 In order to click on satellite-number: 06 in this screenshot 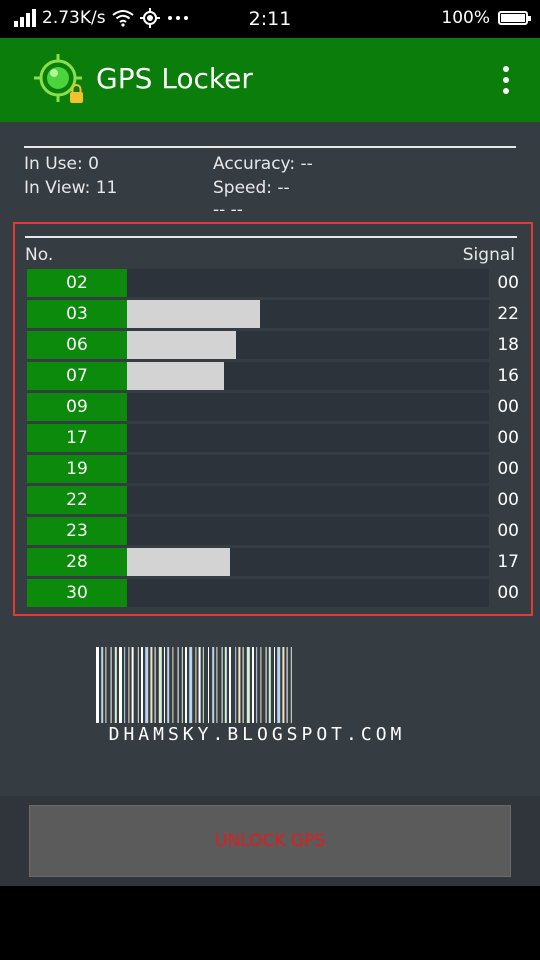, I will do `click(77, 345)`.